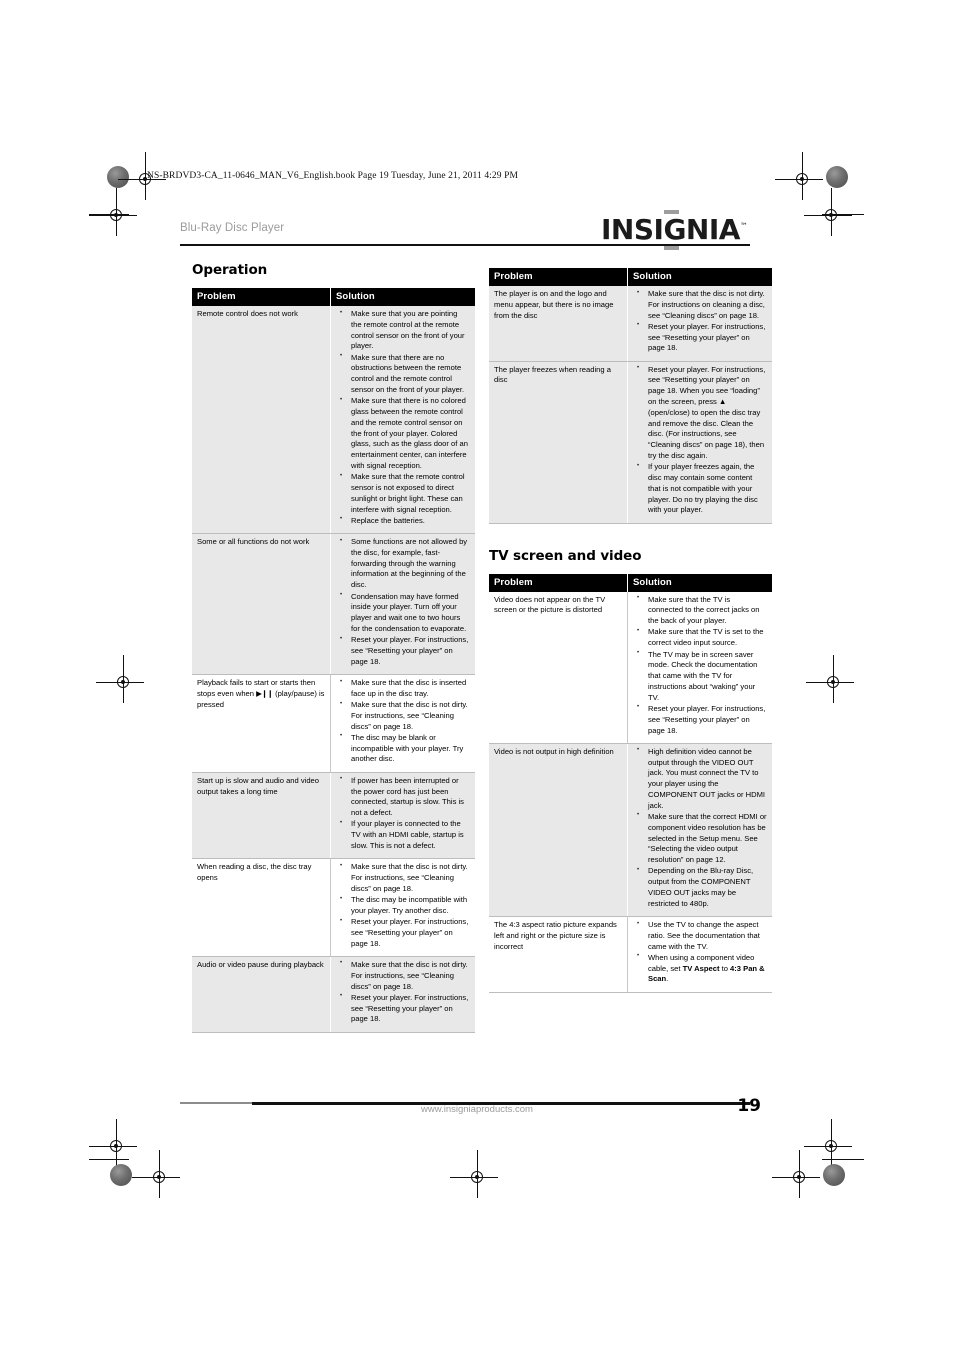  Describe the element at coordinates (261, 994) in the screenshot. I see `problem-cell: Audio or video pause during playback` at that location.